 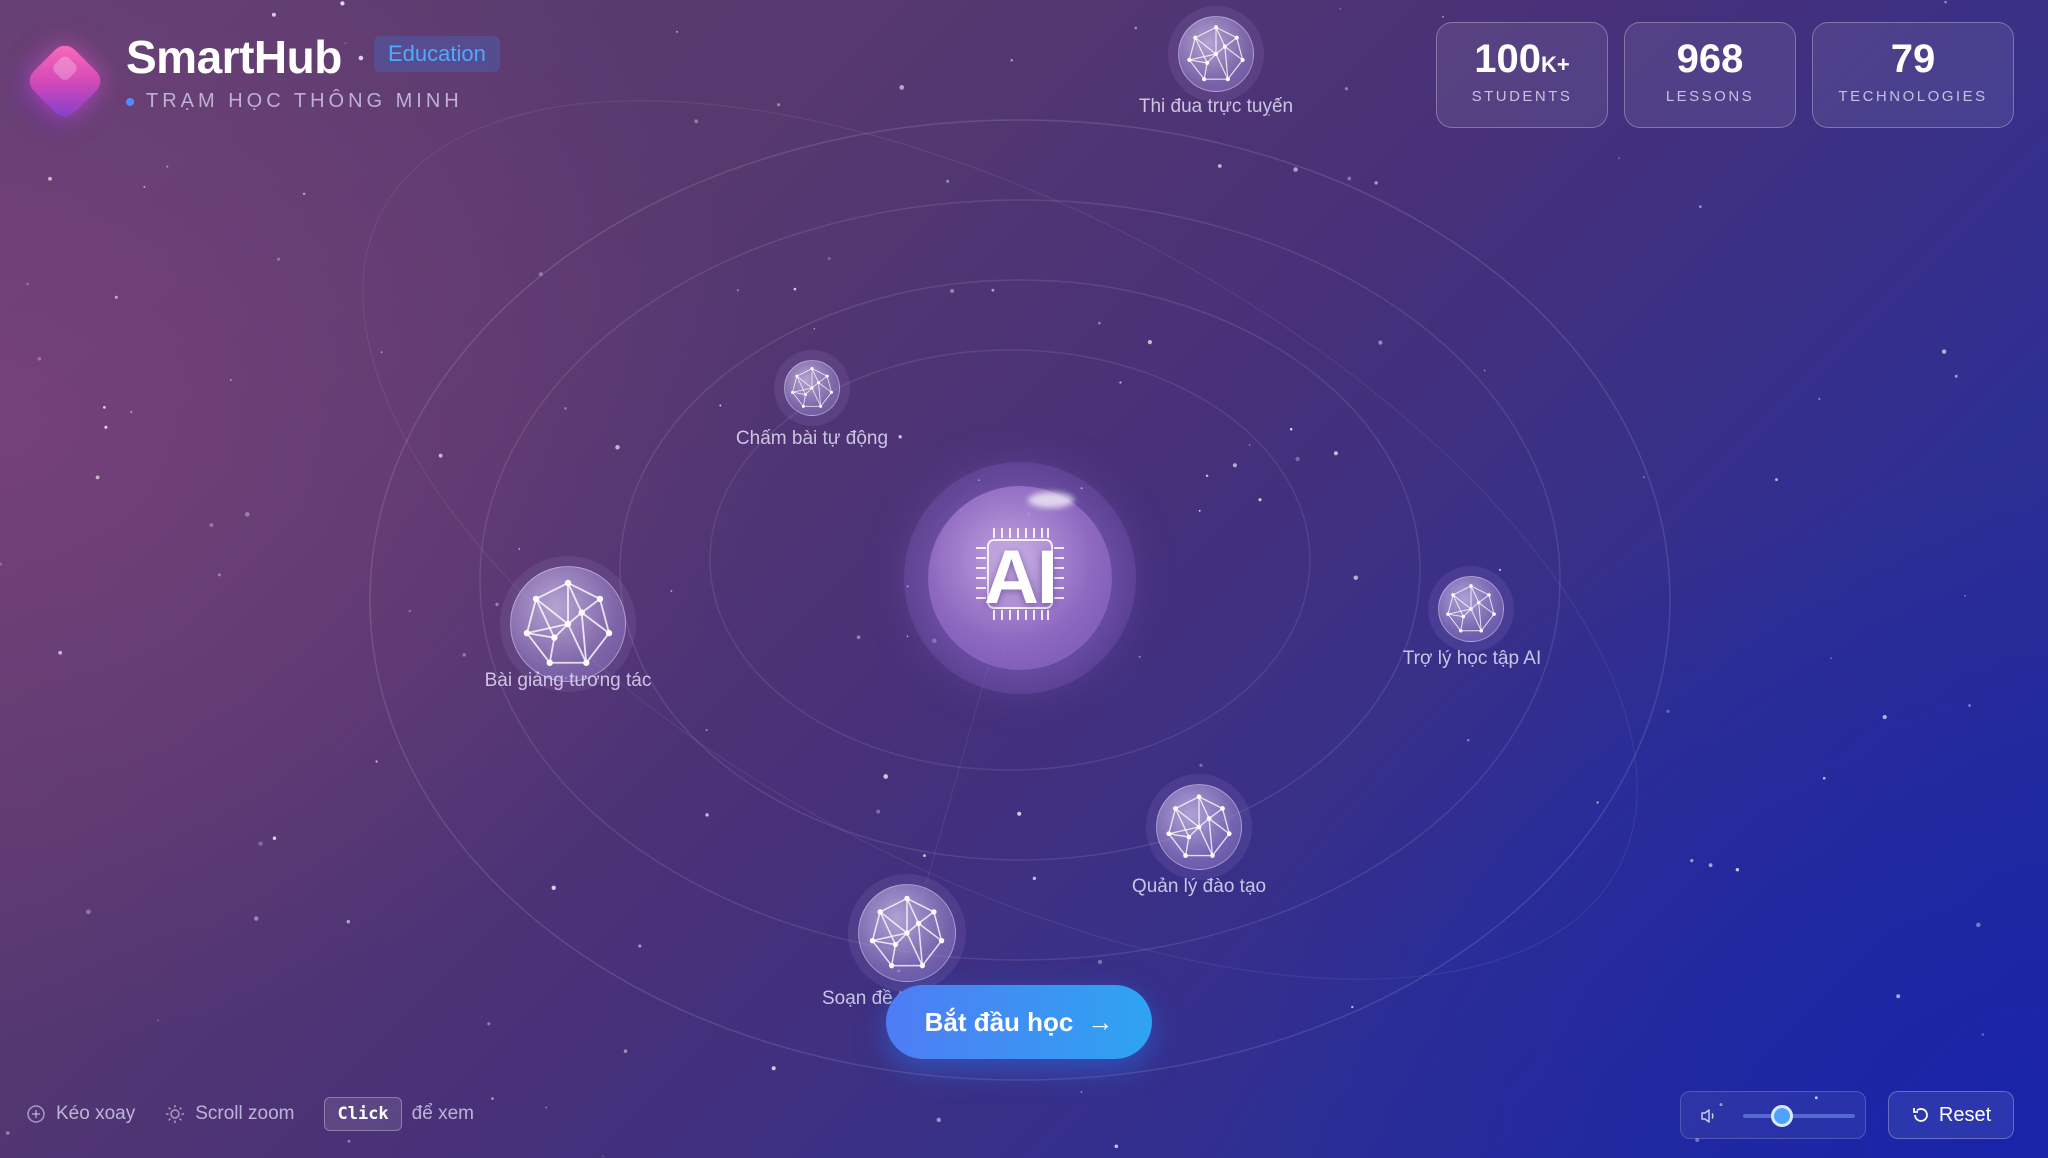 I want to click on reset-label: Reset, so click(x=1965, y=1114).